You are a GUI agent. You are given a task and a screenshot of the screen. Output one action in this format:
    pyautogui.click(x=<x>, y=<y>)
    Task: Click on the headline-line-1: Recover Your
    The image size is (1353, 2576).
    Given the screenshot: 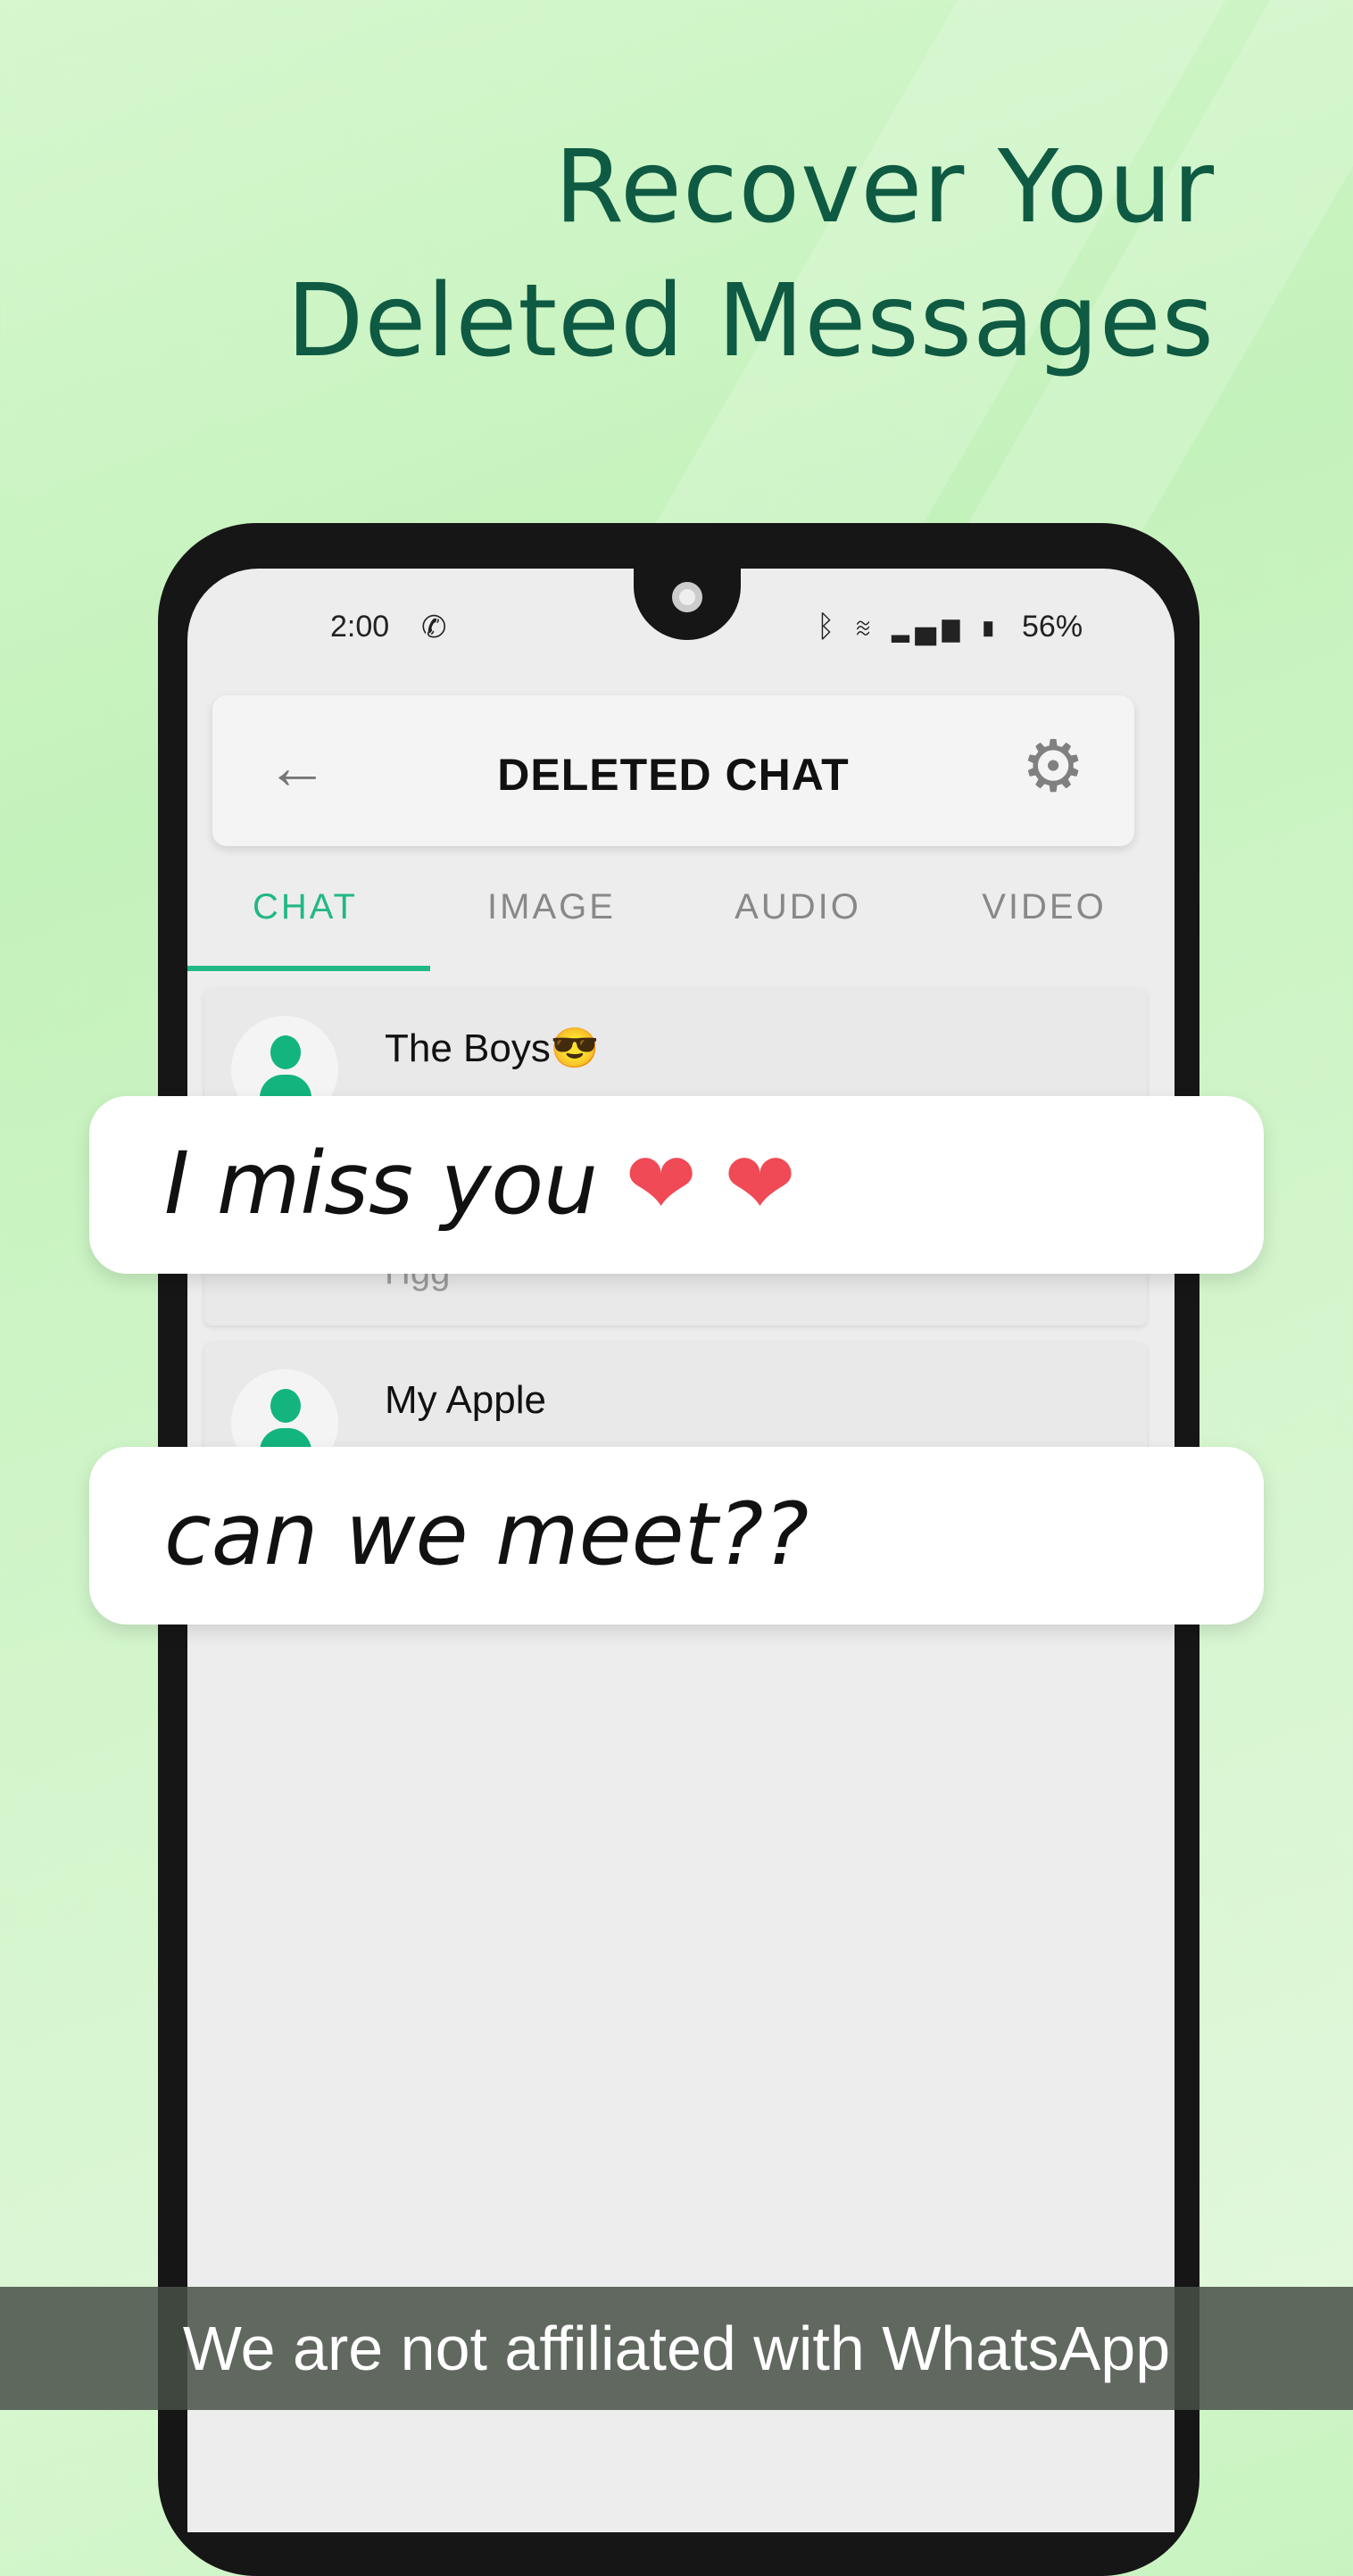 What is the action you would take?
    pyautogui.click(x=884, y=187)
    